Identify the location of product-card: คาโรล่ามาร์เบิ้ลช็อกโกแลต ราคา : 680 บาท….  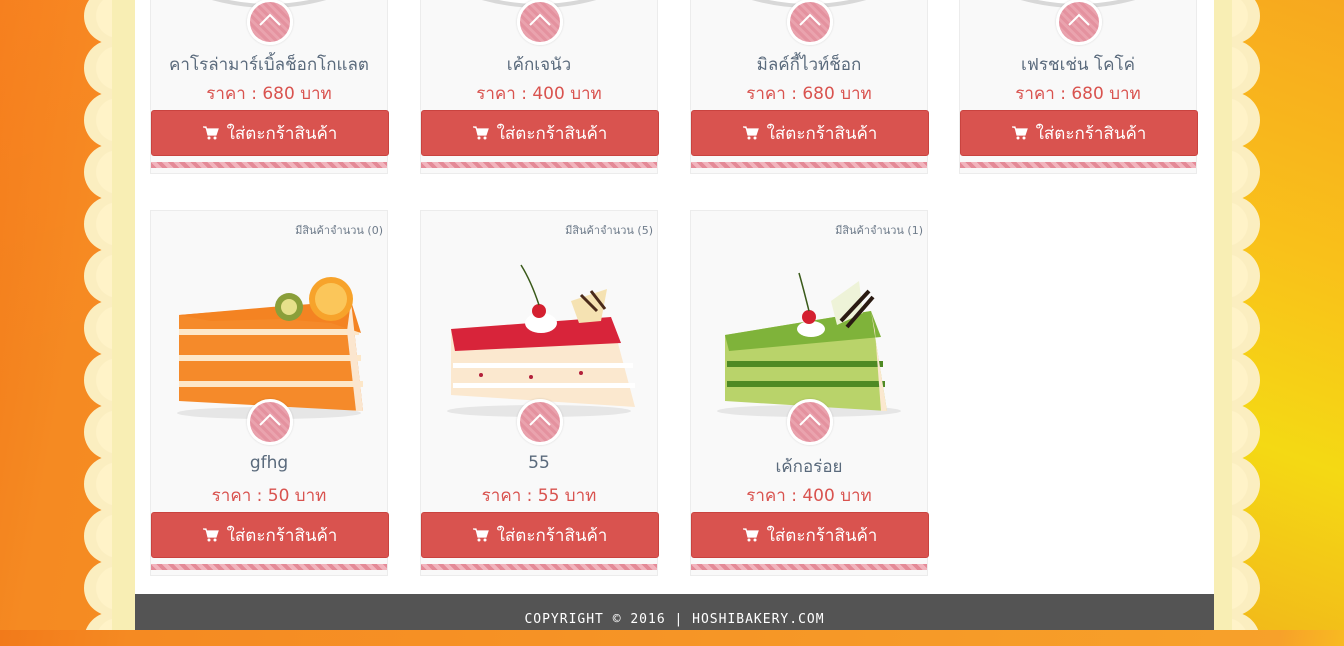
(269, 87).